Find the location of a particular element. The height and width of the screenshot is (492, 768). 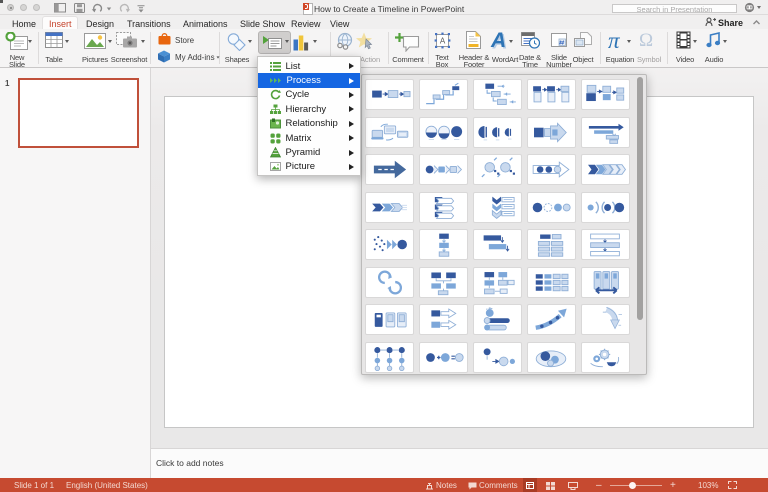

svg-text: A is located at coordinates (443, 41).